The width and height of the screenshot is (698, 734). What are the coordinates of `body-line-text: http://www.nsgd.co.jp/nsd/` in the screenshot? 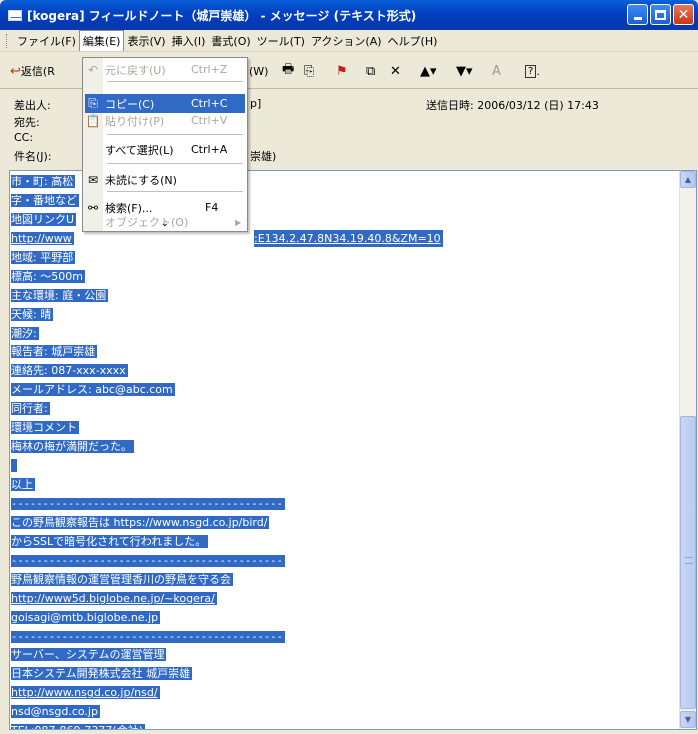 It's located at (85, 693).